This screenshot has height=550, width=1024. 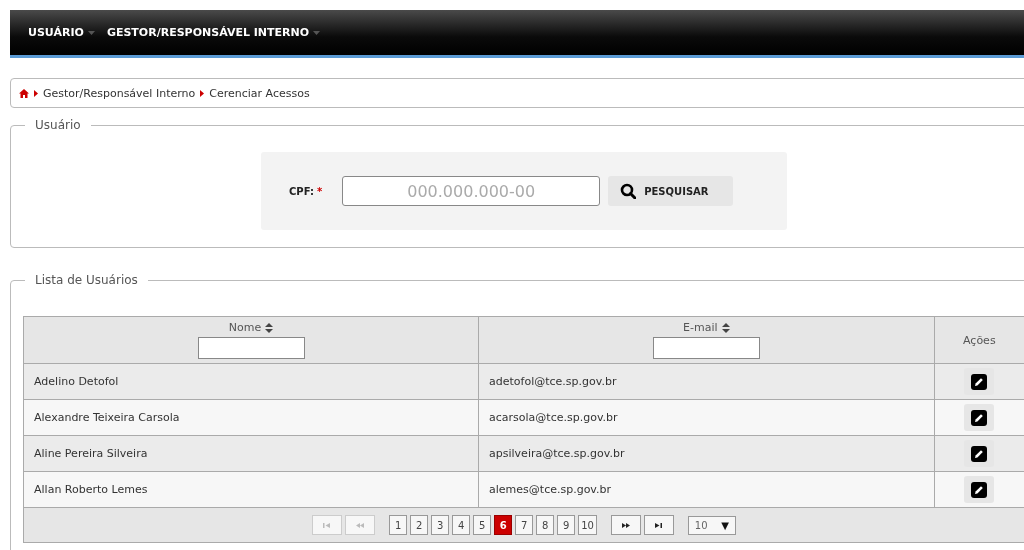 What do you see at coordinates (979, 340) in the screenshot?
I see `column-title: Ações` at bounding box center [979, 340].